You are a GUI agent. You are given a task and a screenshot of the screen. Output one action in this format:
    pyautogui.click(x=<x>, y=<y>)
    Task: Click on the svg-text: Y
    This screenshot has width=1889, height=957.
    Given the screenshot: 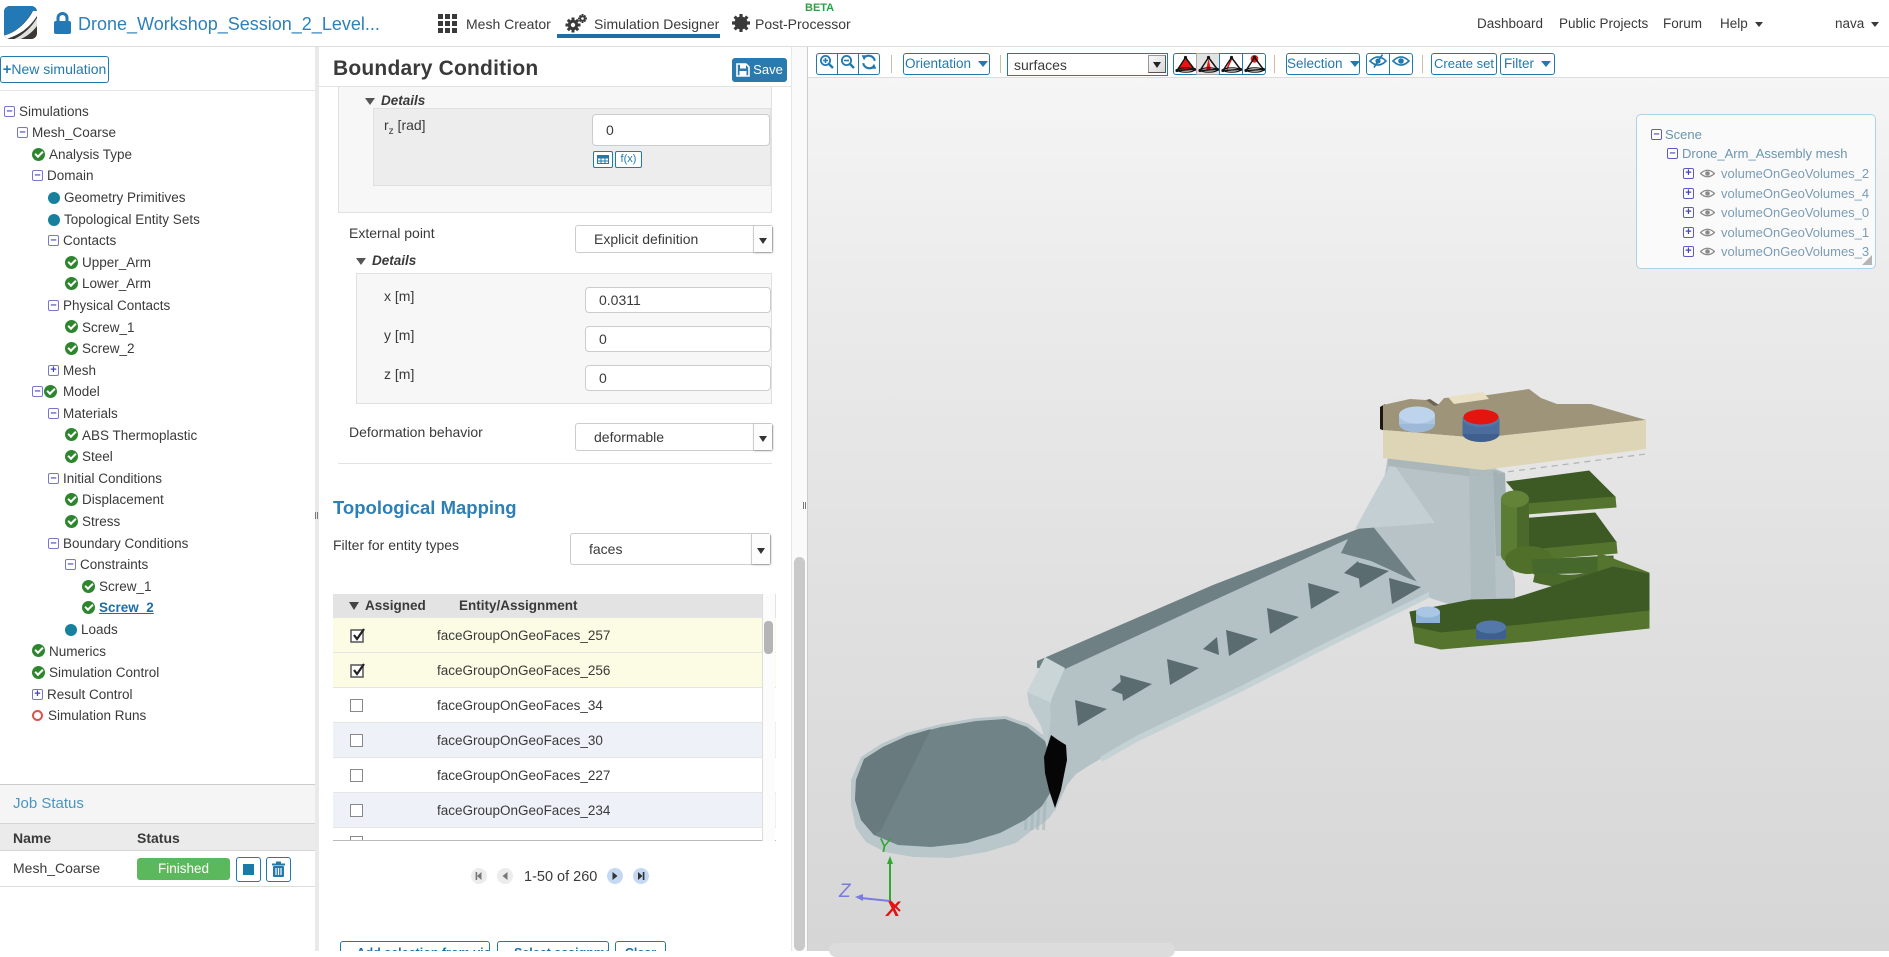 What is the action you would take?
    pyautogui.click(x=885, y=846)
    